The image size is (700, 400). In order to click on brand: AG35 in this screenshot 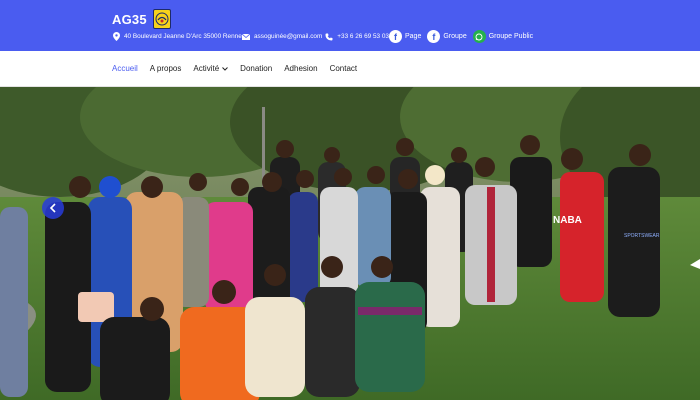, I will do `click(141, 19)`.